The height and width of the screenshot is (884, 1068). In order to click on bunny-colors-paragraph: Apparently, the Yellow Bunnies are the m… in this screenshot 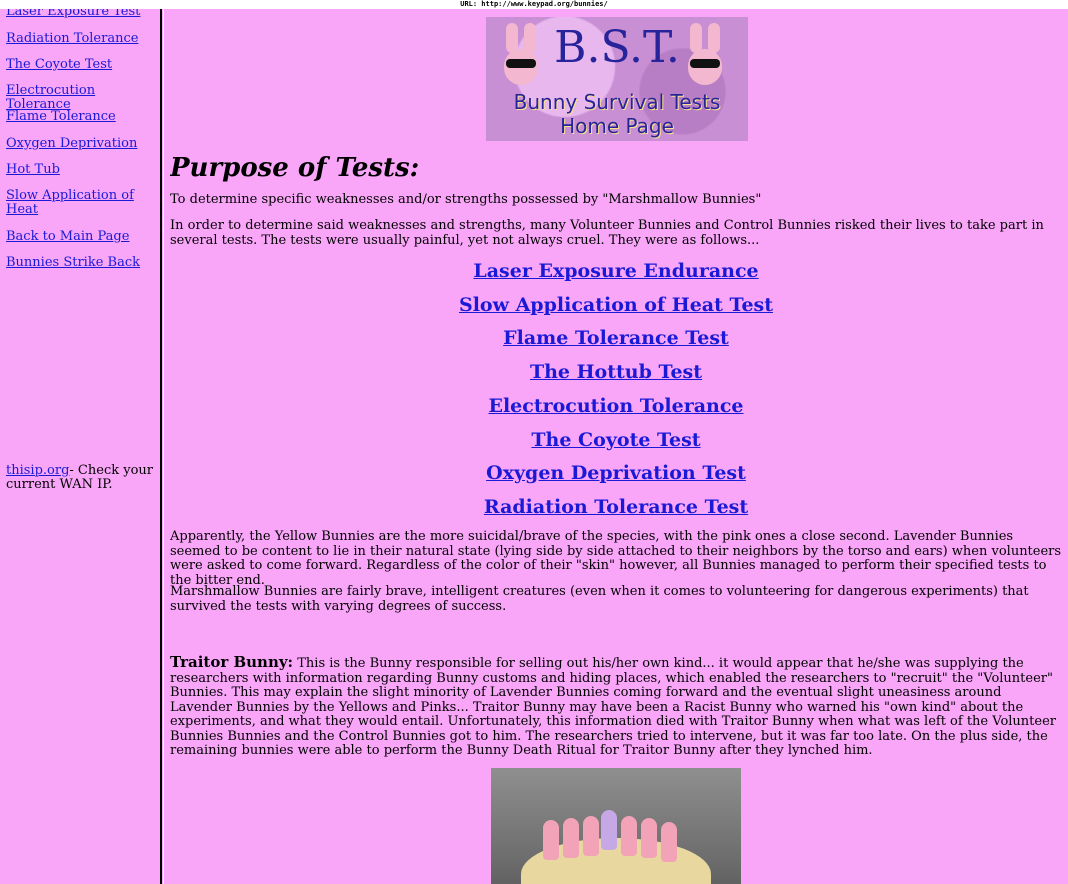, I will do `click(616, 558)`.